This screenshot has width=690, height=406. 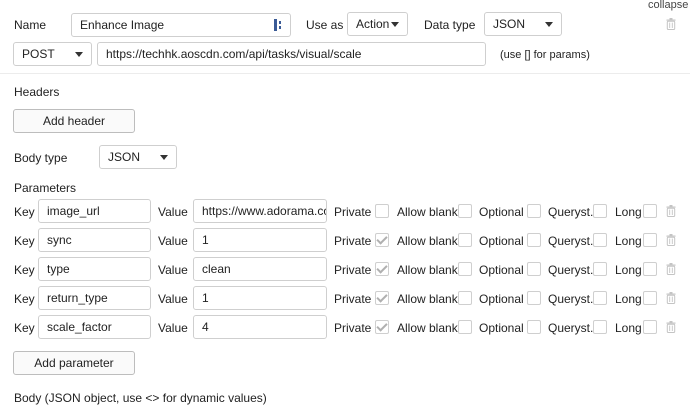 What do you see at coordinates (122, 25) in the screenshot?
I see `name-value: Enhance Image` at bounding box center [122, 25].